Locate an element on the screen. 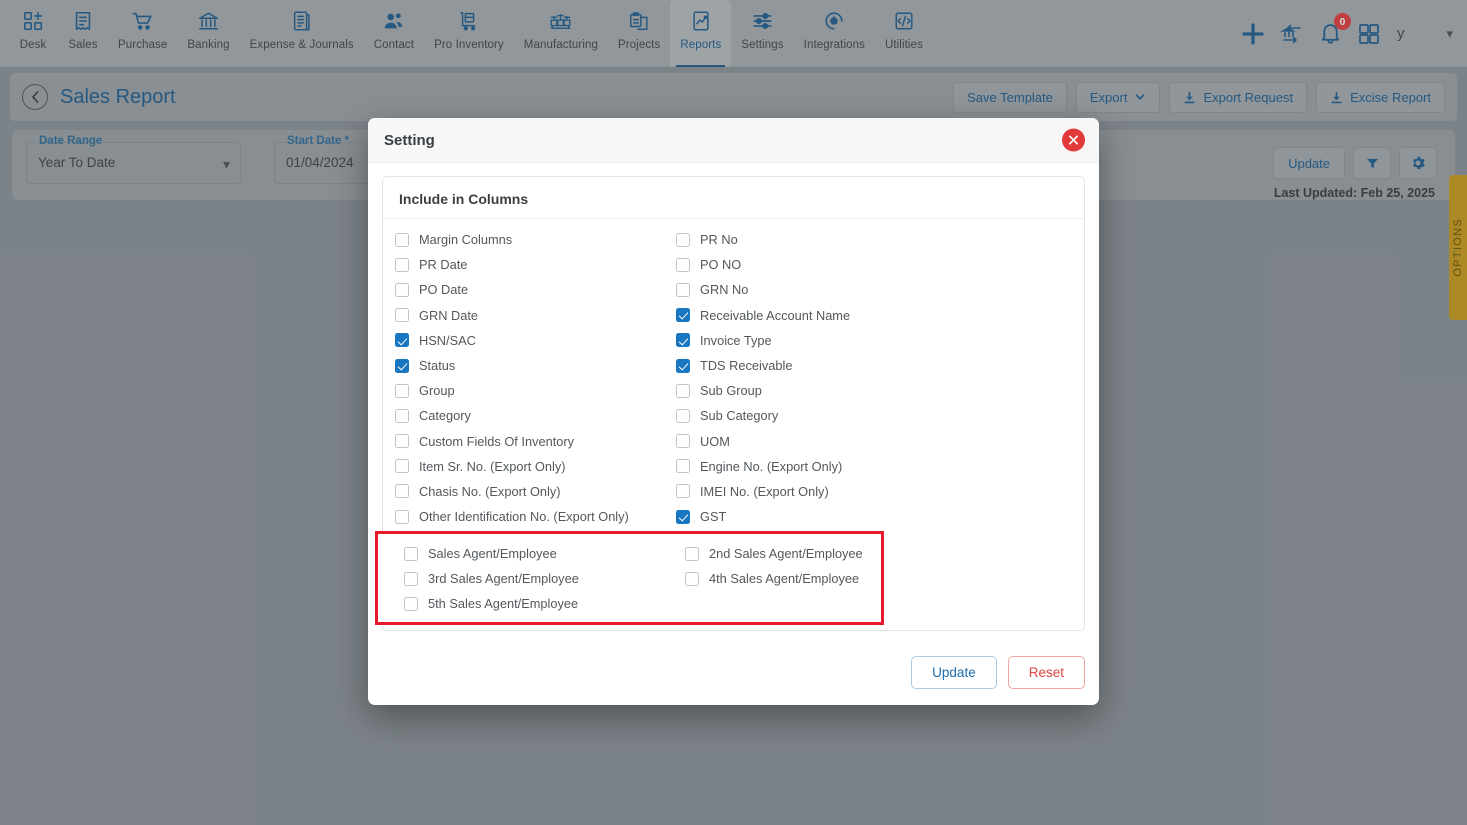 This screenshot has height=825, width=1467. checkbox-row: UOM is located at coordinates (874, 441).